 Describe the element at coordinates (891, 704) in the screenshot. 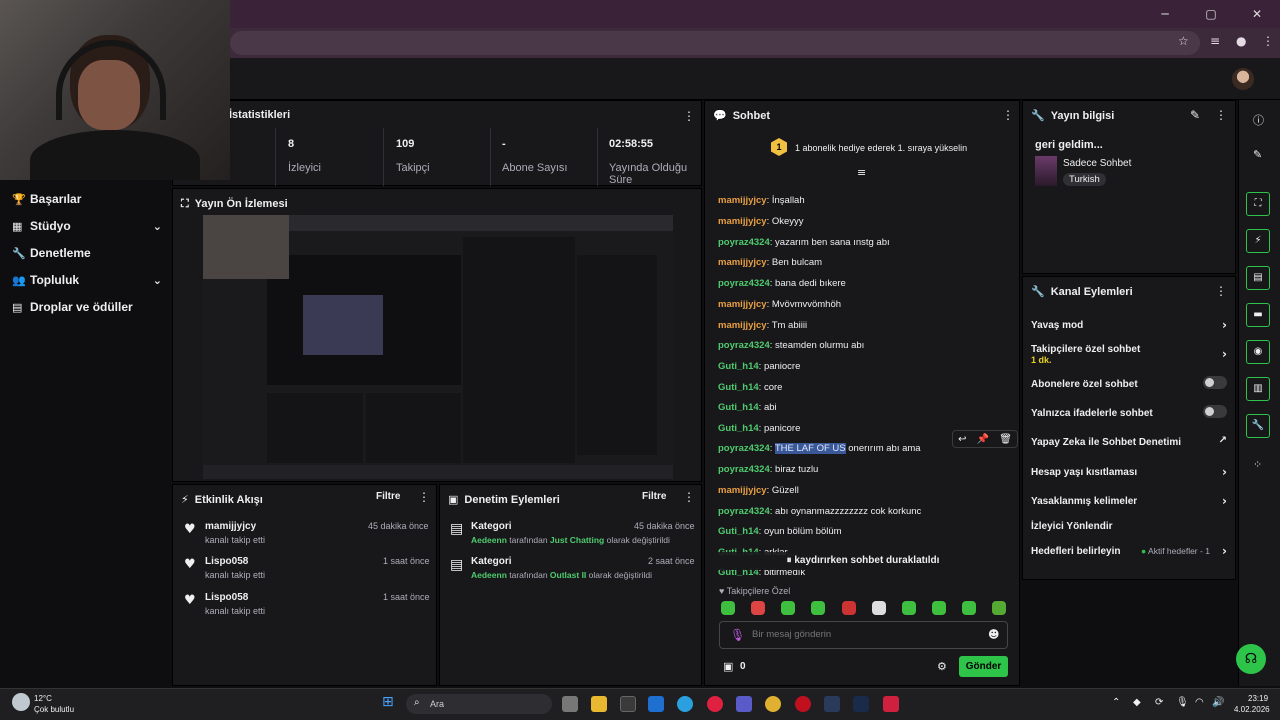

I see `app-icon` at that location.